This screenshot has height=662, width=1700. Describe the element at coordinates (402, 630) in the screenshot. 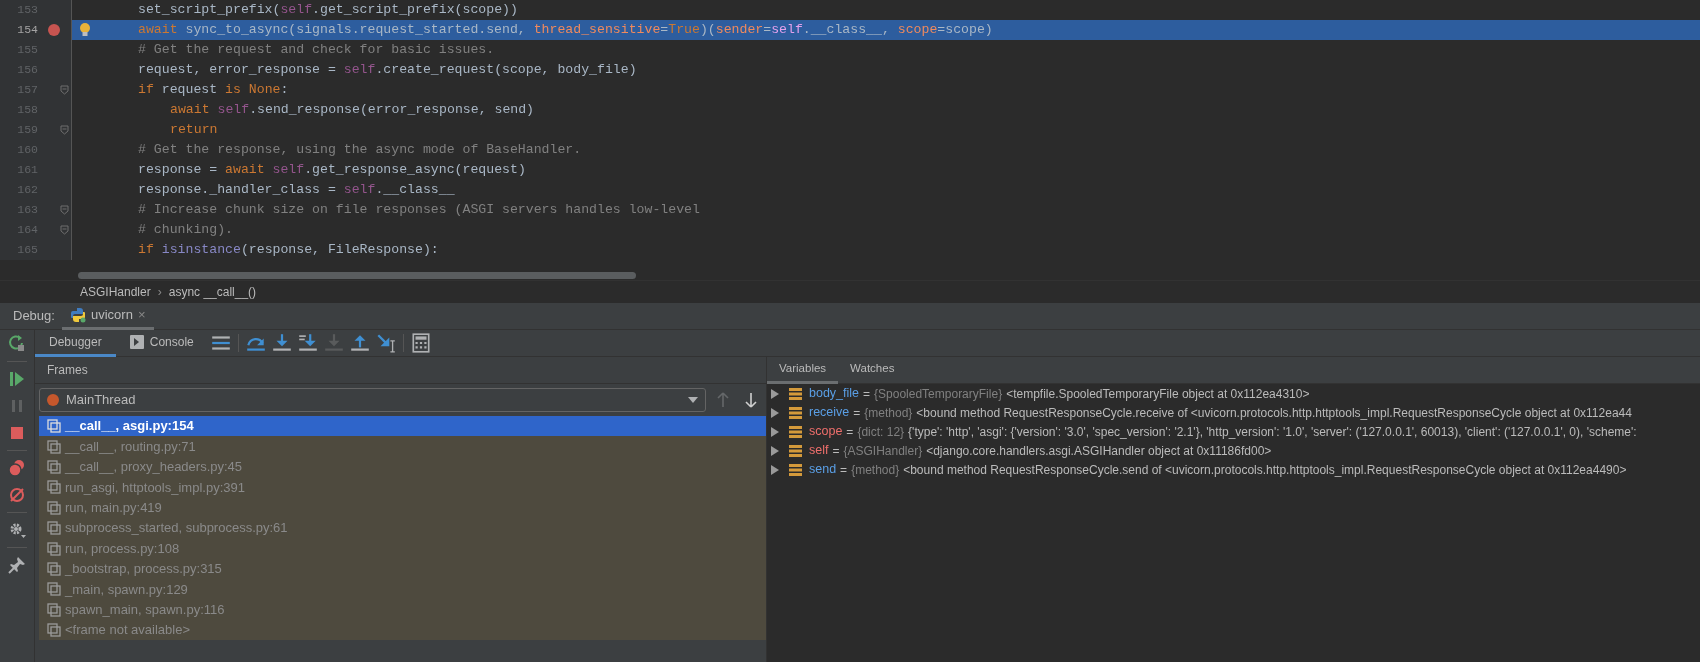

I see `stack-frame: <frame not available>` at that location.